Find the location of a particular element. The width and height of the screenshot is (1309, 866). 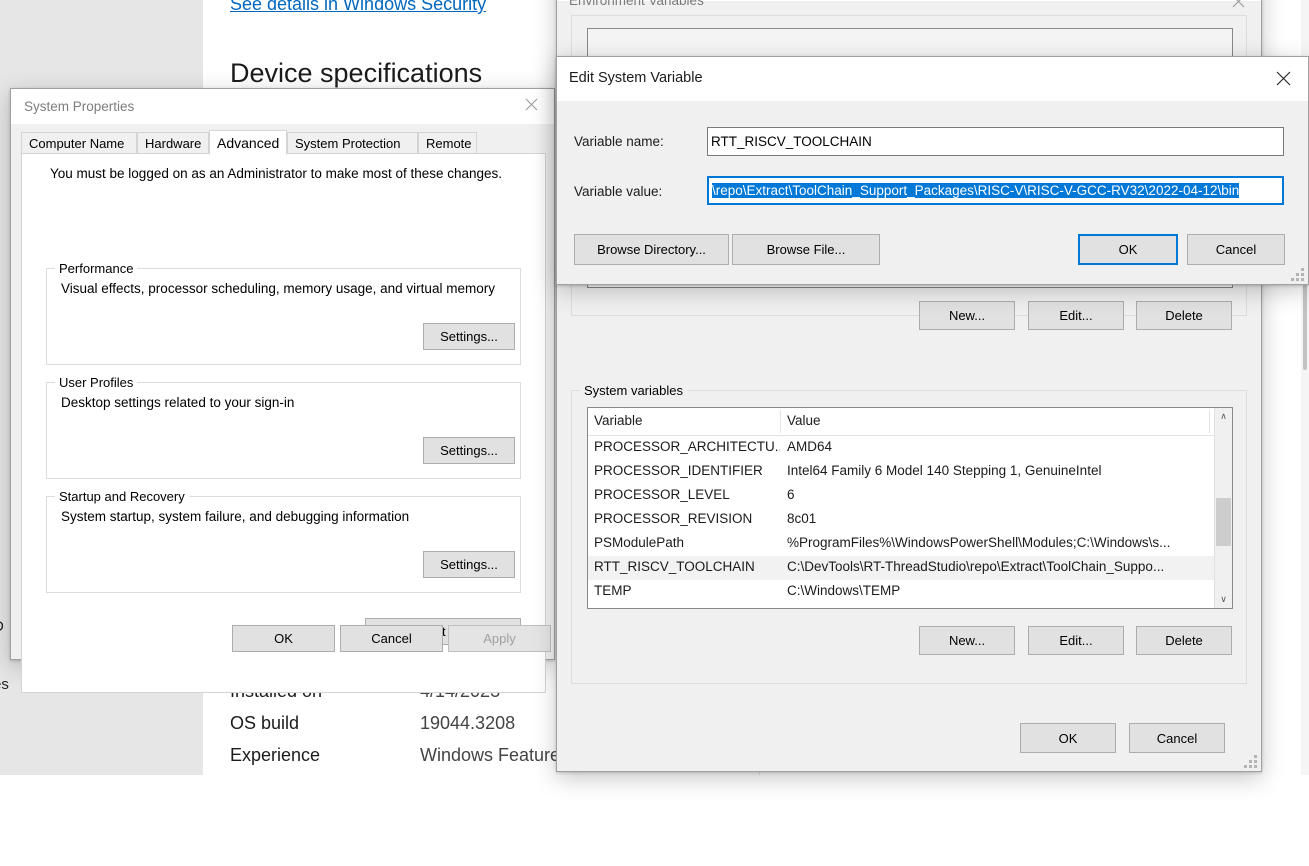

sidebar-item-fragment: D is located at coordinates (2, 626).